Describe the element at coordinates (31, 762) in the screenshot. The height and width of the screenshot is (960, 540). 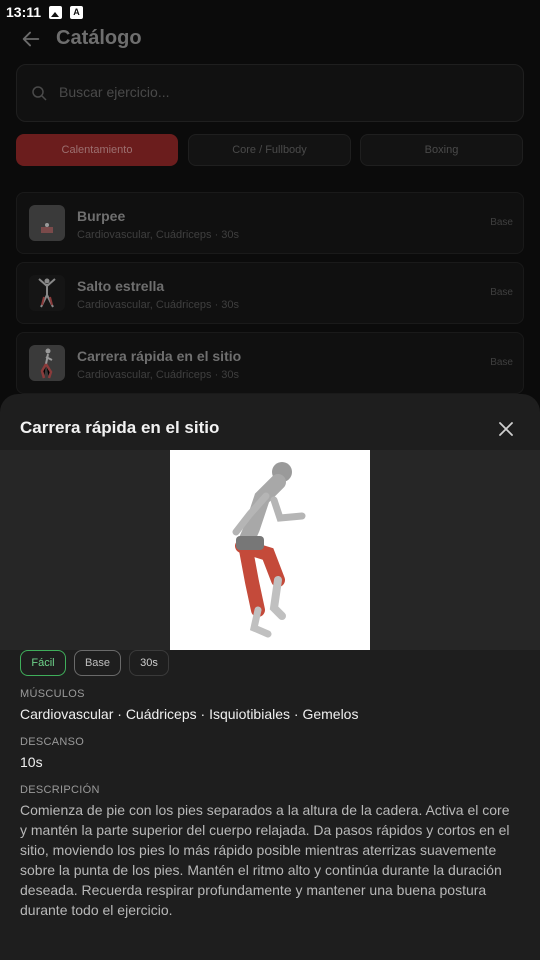
I see `rest-value: 10s` at that location.